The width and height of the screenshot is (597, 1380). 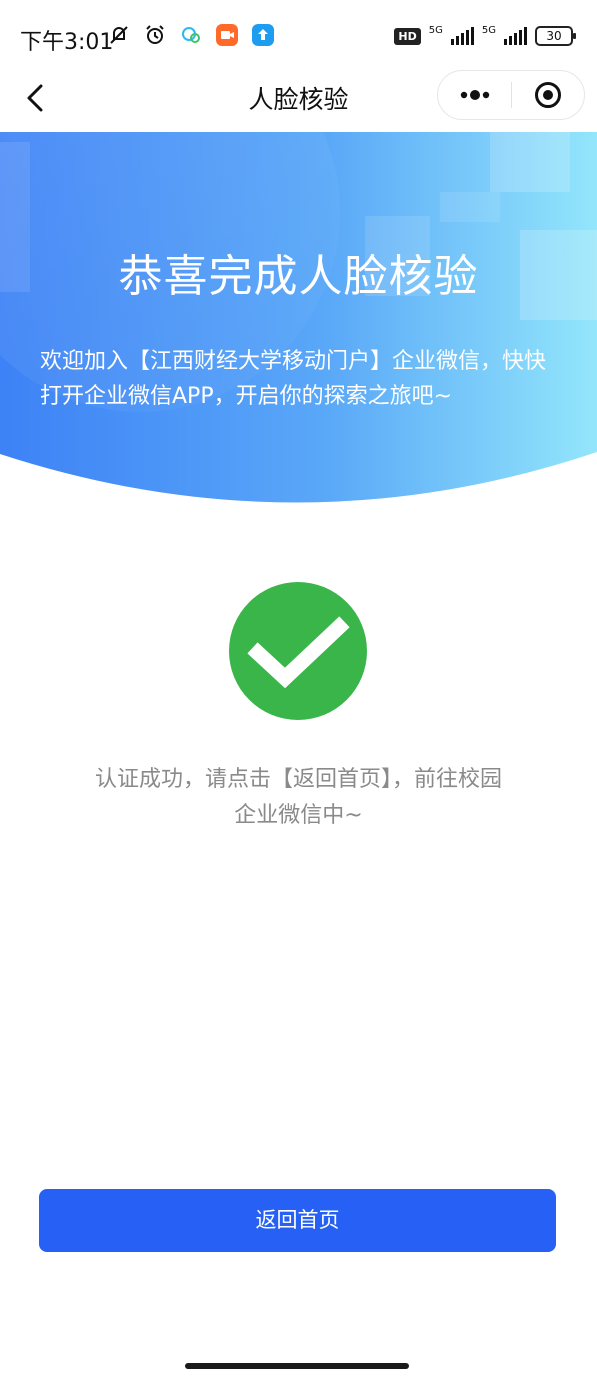 I want to click on success-message-line2: 企业微信中~, so click(x=298, y=815).